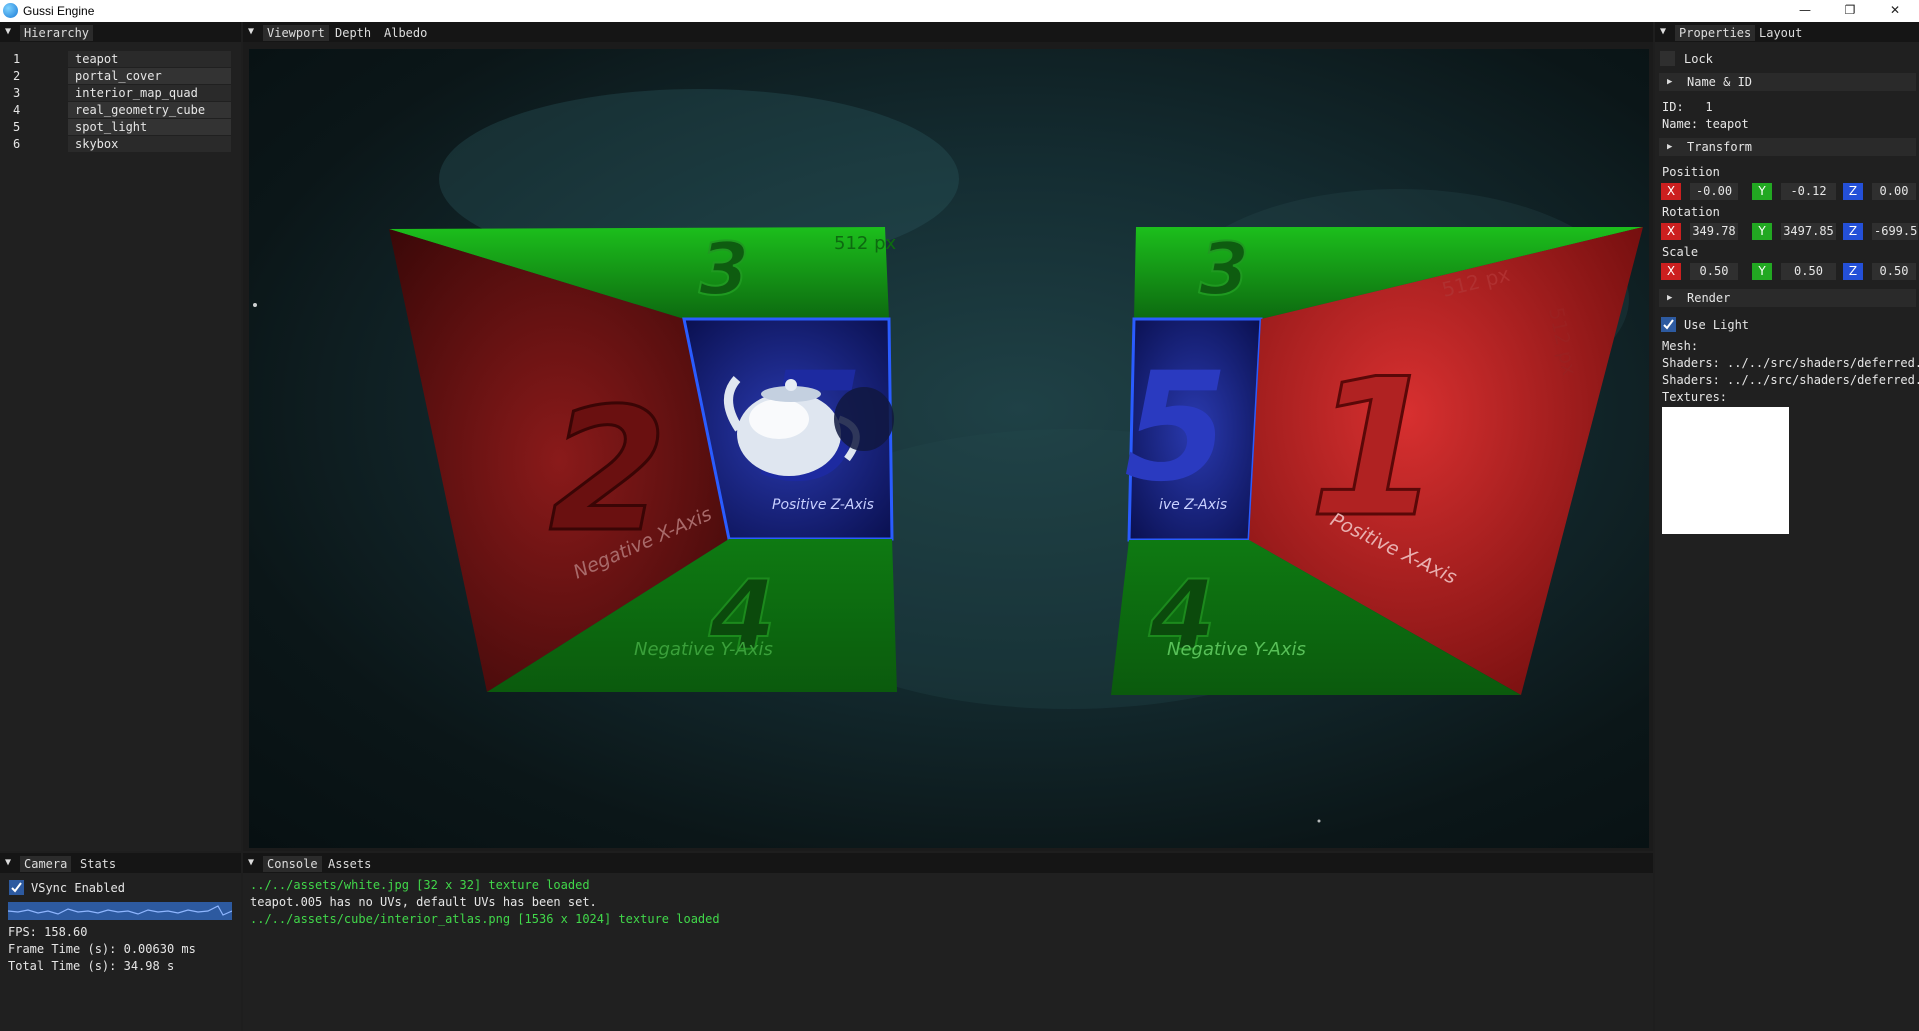 This screenshot has width=1919, height=1031. What do you see at coordinates (1725, 470) in the screenshot?
I see `texture-preview` at bounding box center [1725, 470].